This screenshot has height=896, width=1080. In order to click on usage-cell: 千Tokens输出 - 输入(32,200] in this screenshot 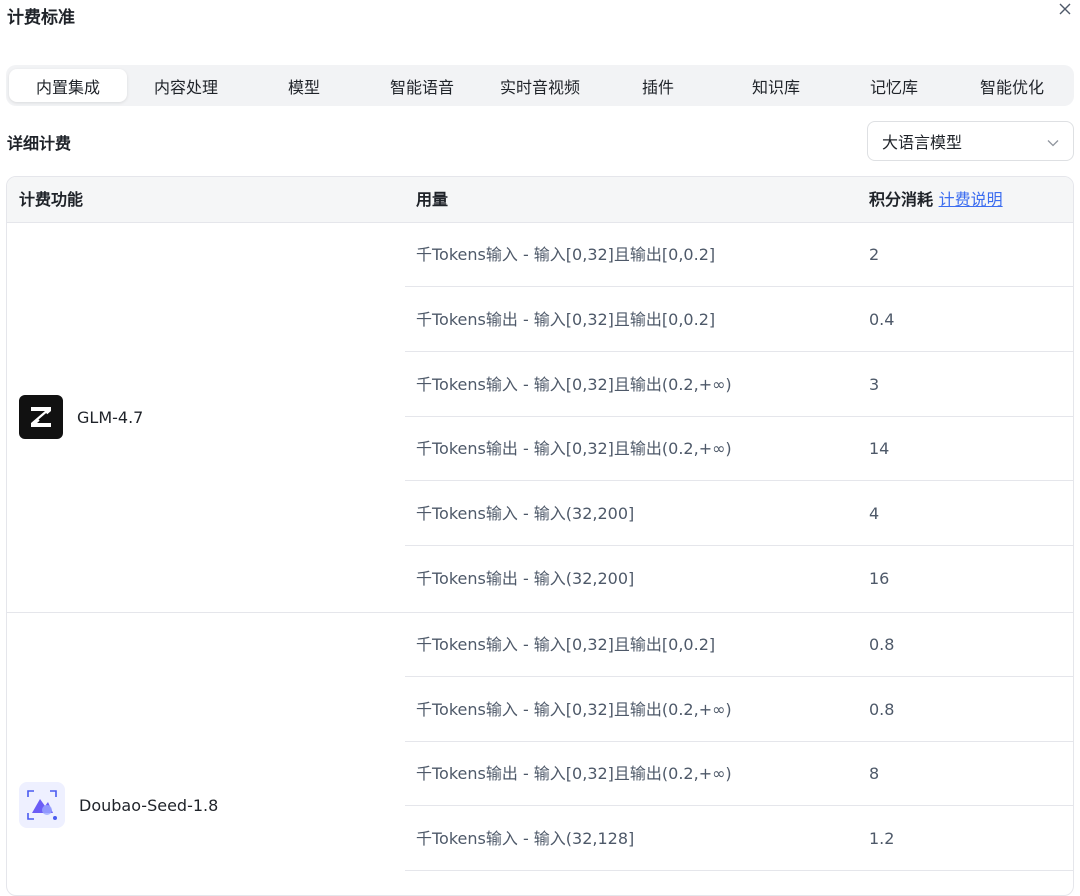, I will do `click(525, 578)`.